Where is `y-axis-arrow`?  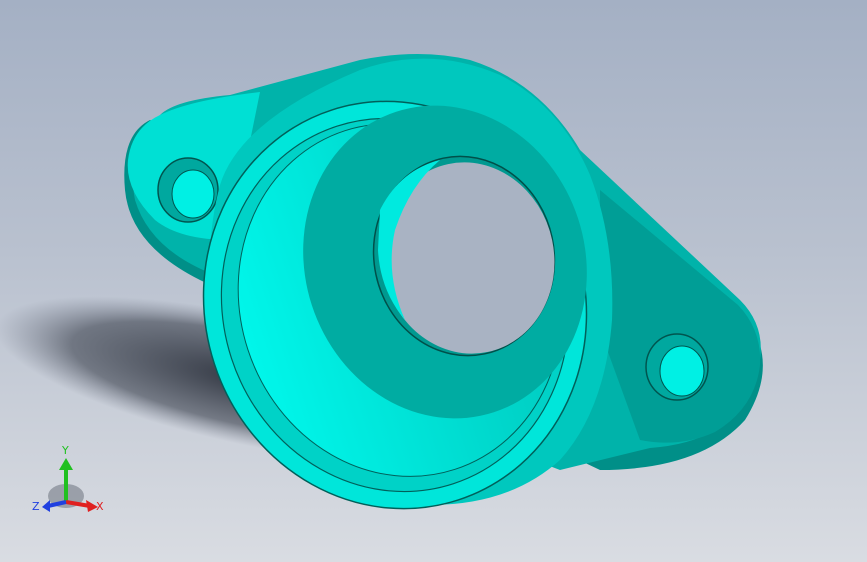
y-axis-arrow is located at coordinates (66, 464).